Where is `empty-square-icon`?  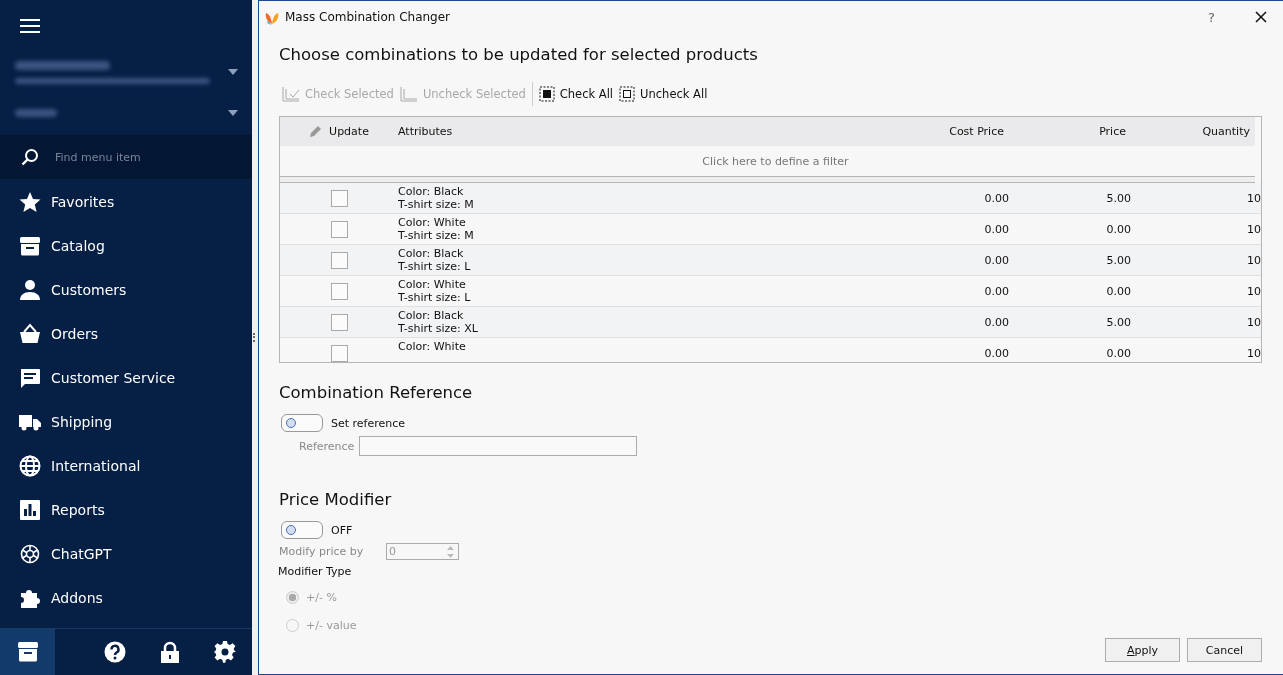
empty-square-icon is located at coordinates (627, 94).